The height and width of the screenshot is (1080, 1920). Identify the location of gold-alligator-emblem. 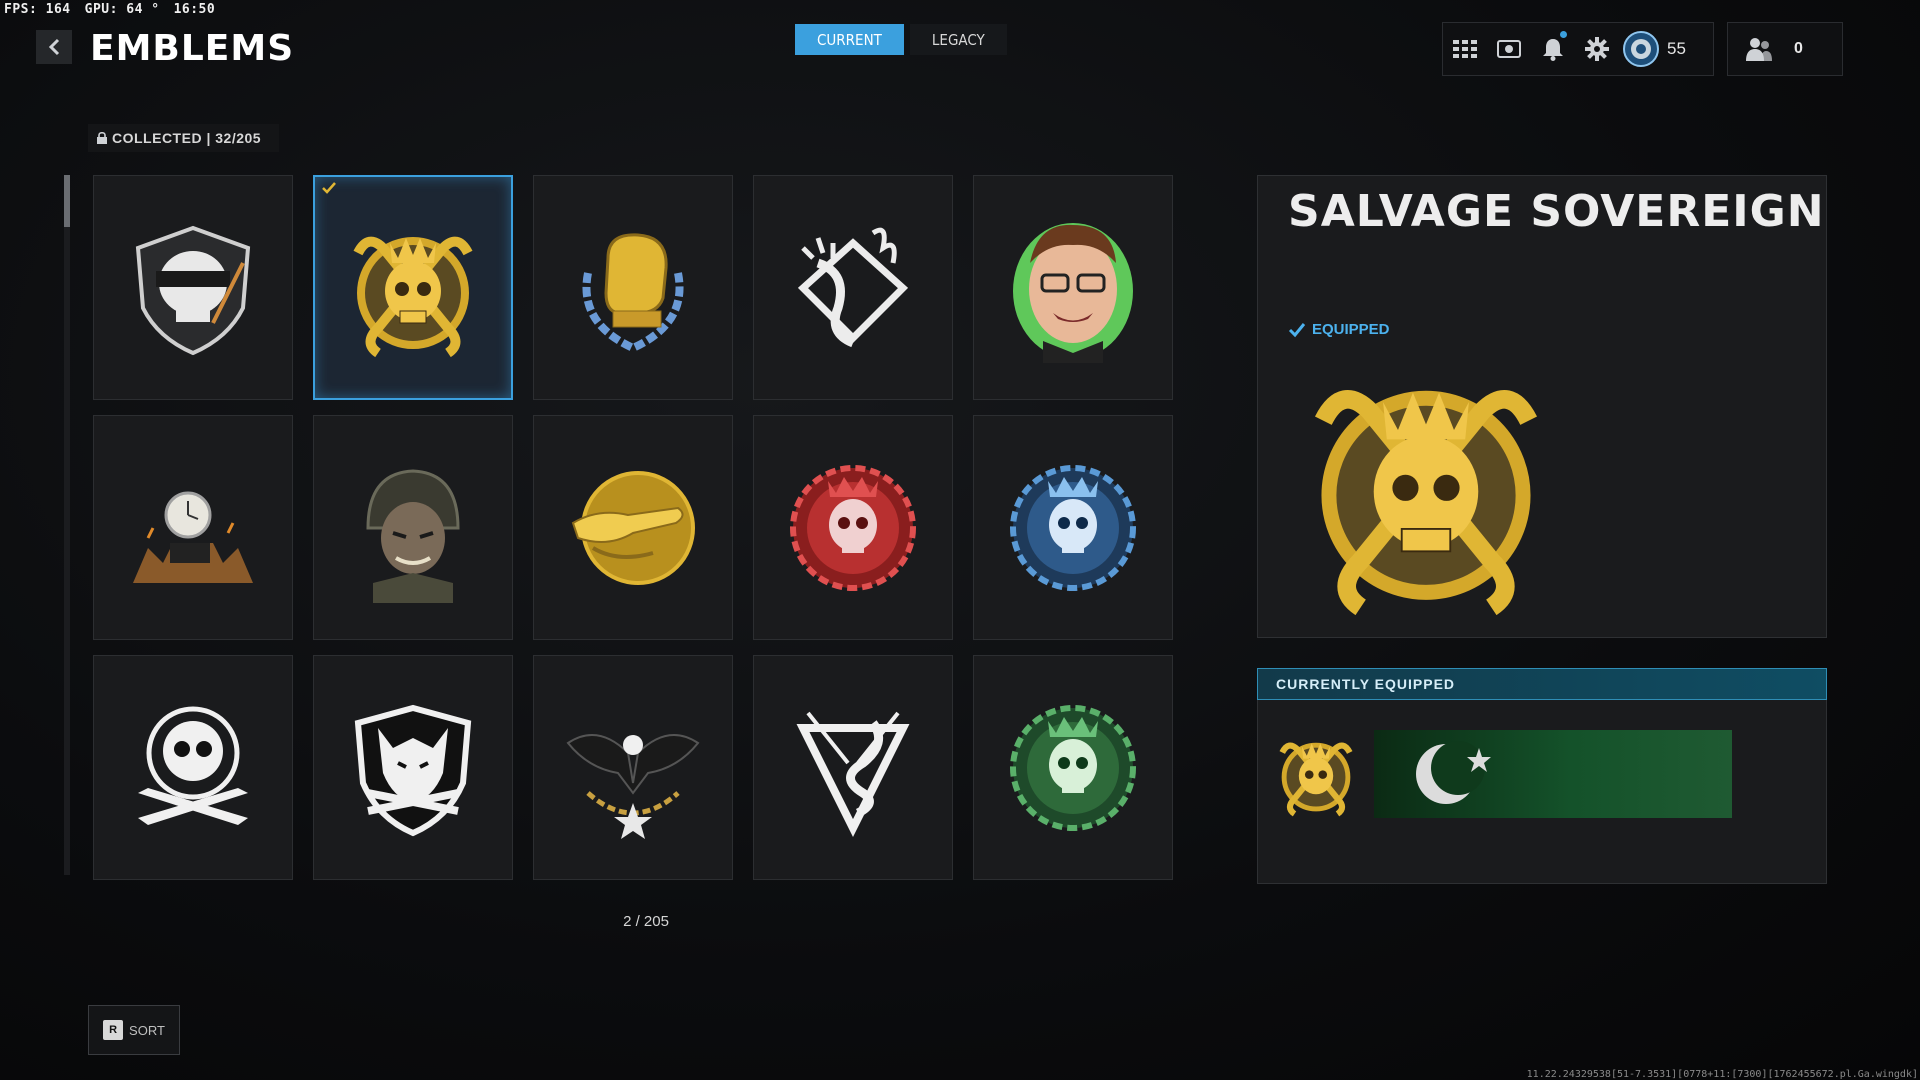
(633, 527).